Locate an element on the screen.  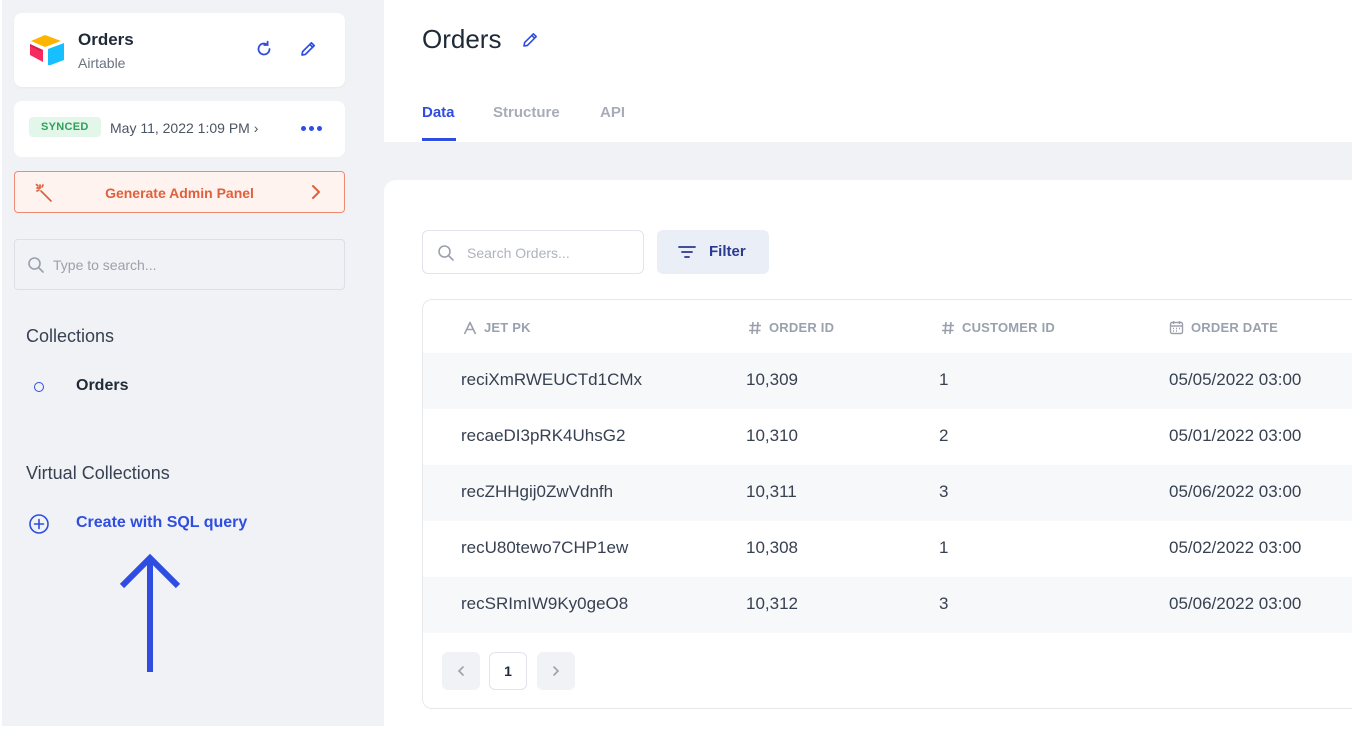
tab-data: Data is located at coordinates (438, 112).